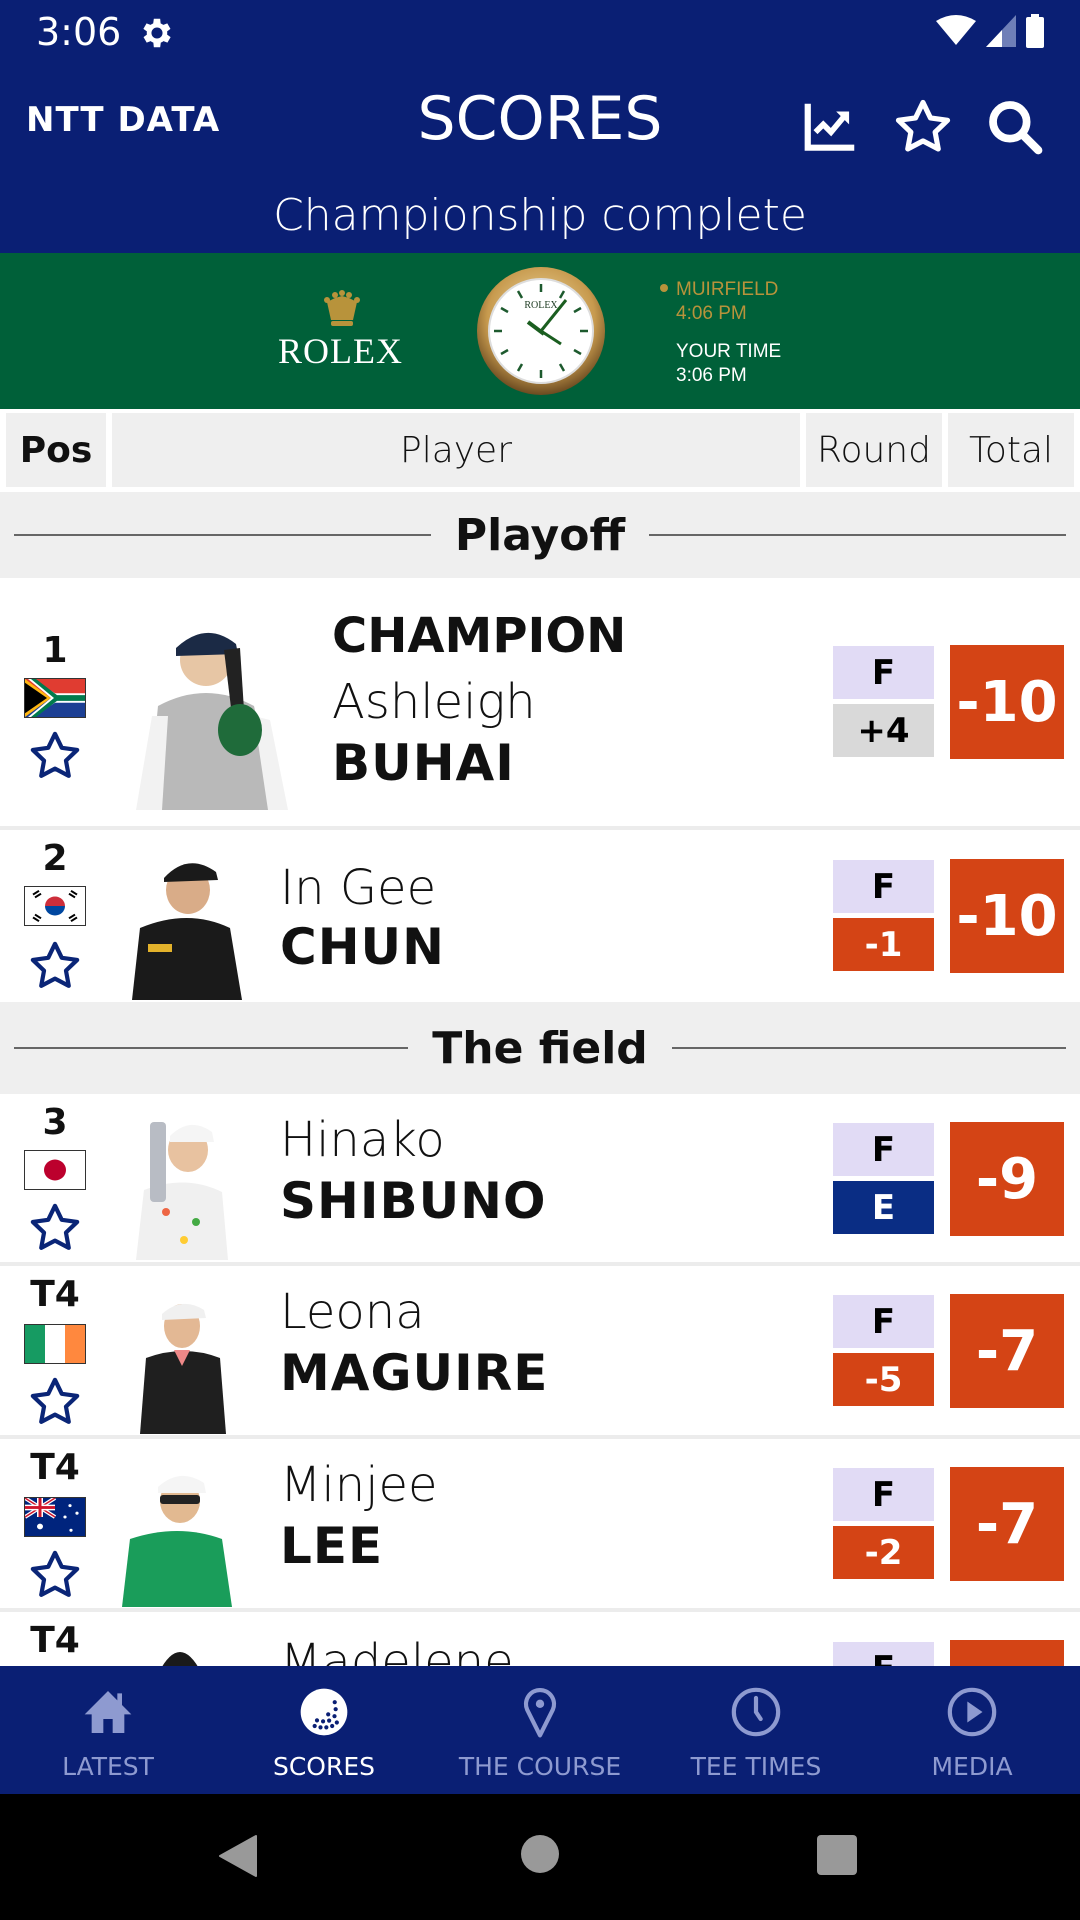 The width and height of the screenshot is (1080, 1920). What do you see at coordinates (883, 730) in the screenshot?
I see `round-score: +4` at bounding box center [883, 730].